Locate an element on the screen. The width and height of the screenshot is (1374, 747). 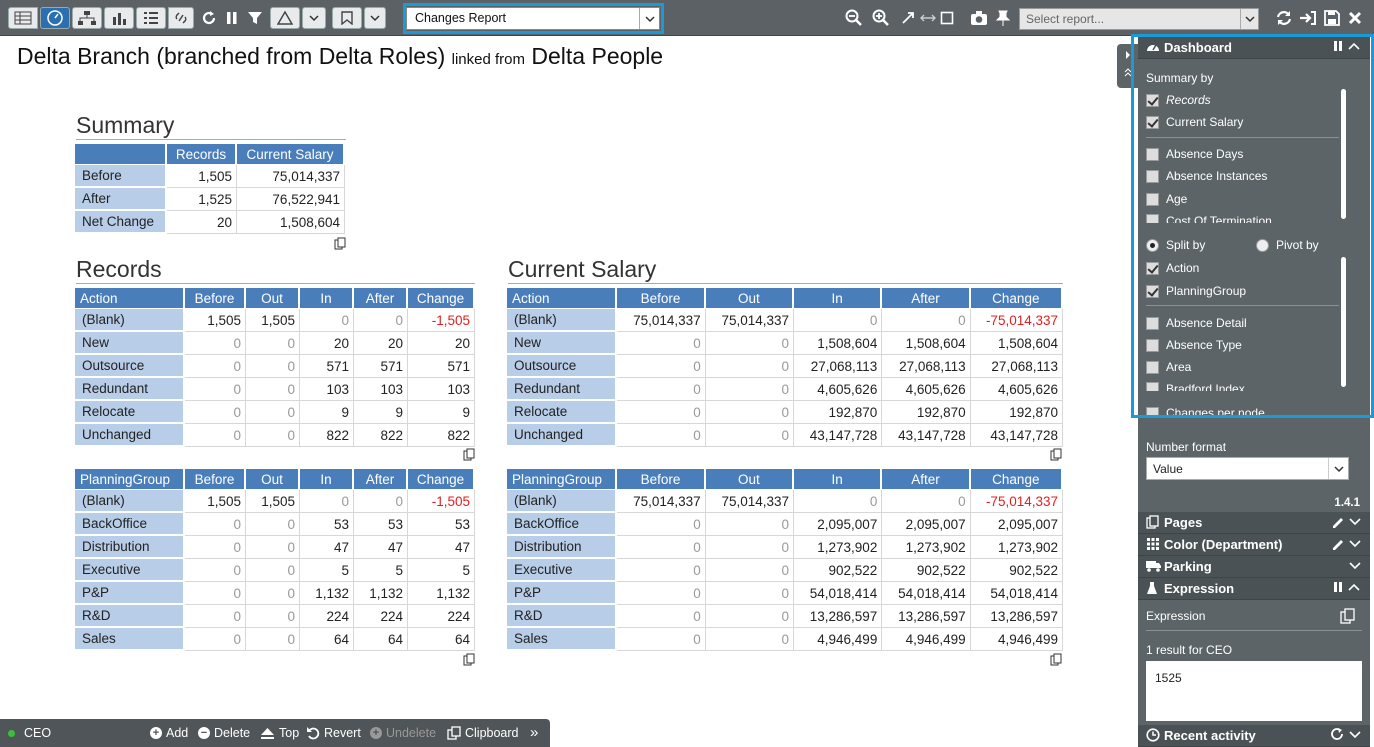
table-row: Executive 0 0 902,522 902,522 902,522 is located at coordinates (785, 570).